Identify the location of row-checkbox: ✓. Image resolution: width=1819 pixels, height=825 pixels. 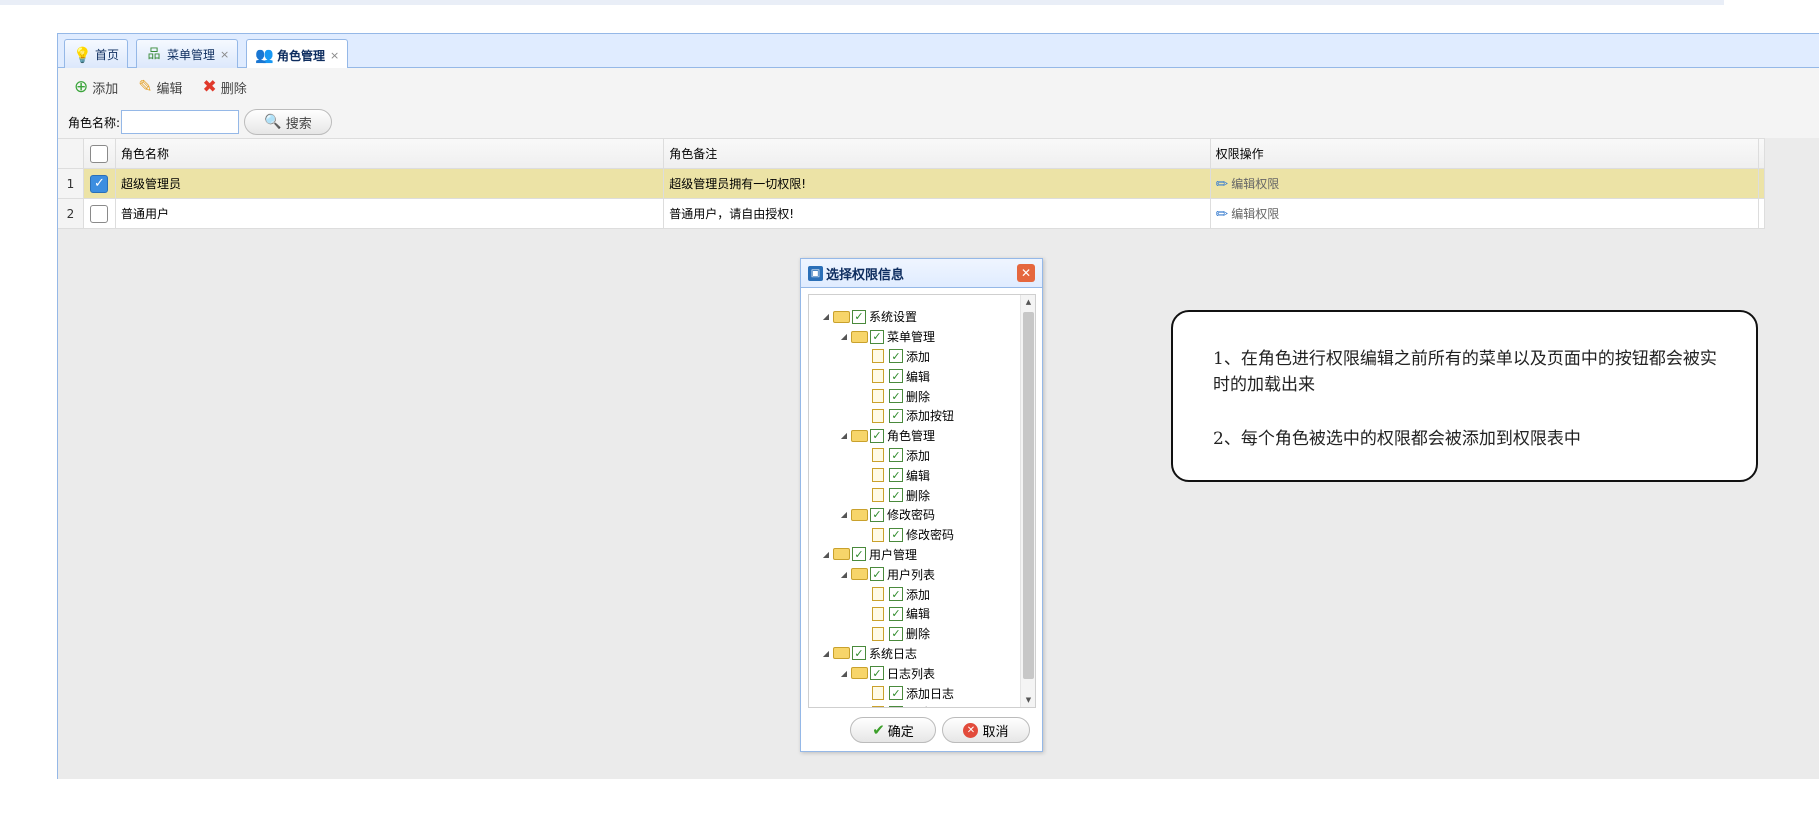
(99, 183).